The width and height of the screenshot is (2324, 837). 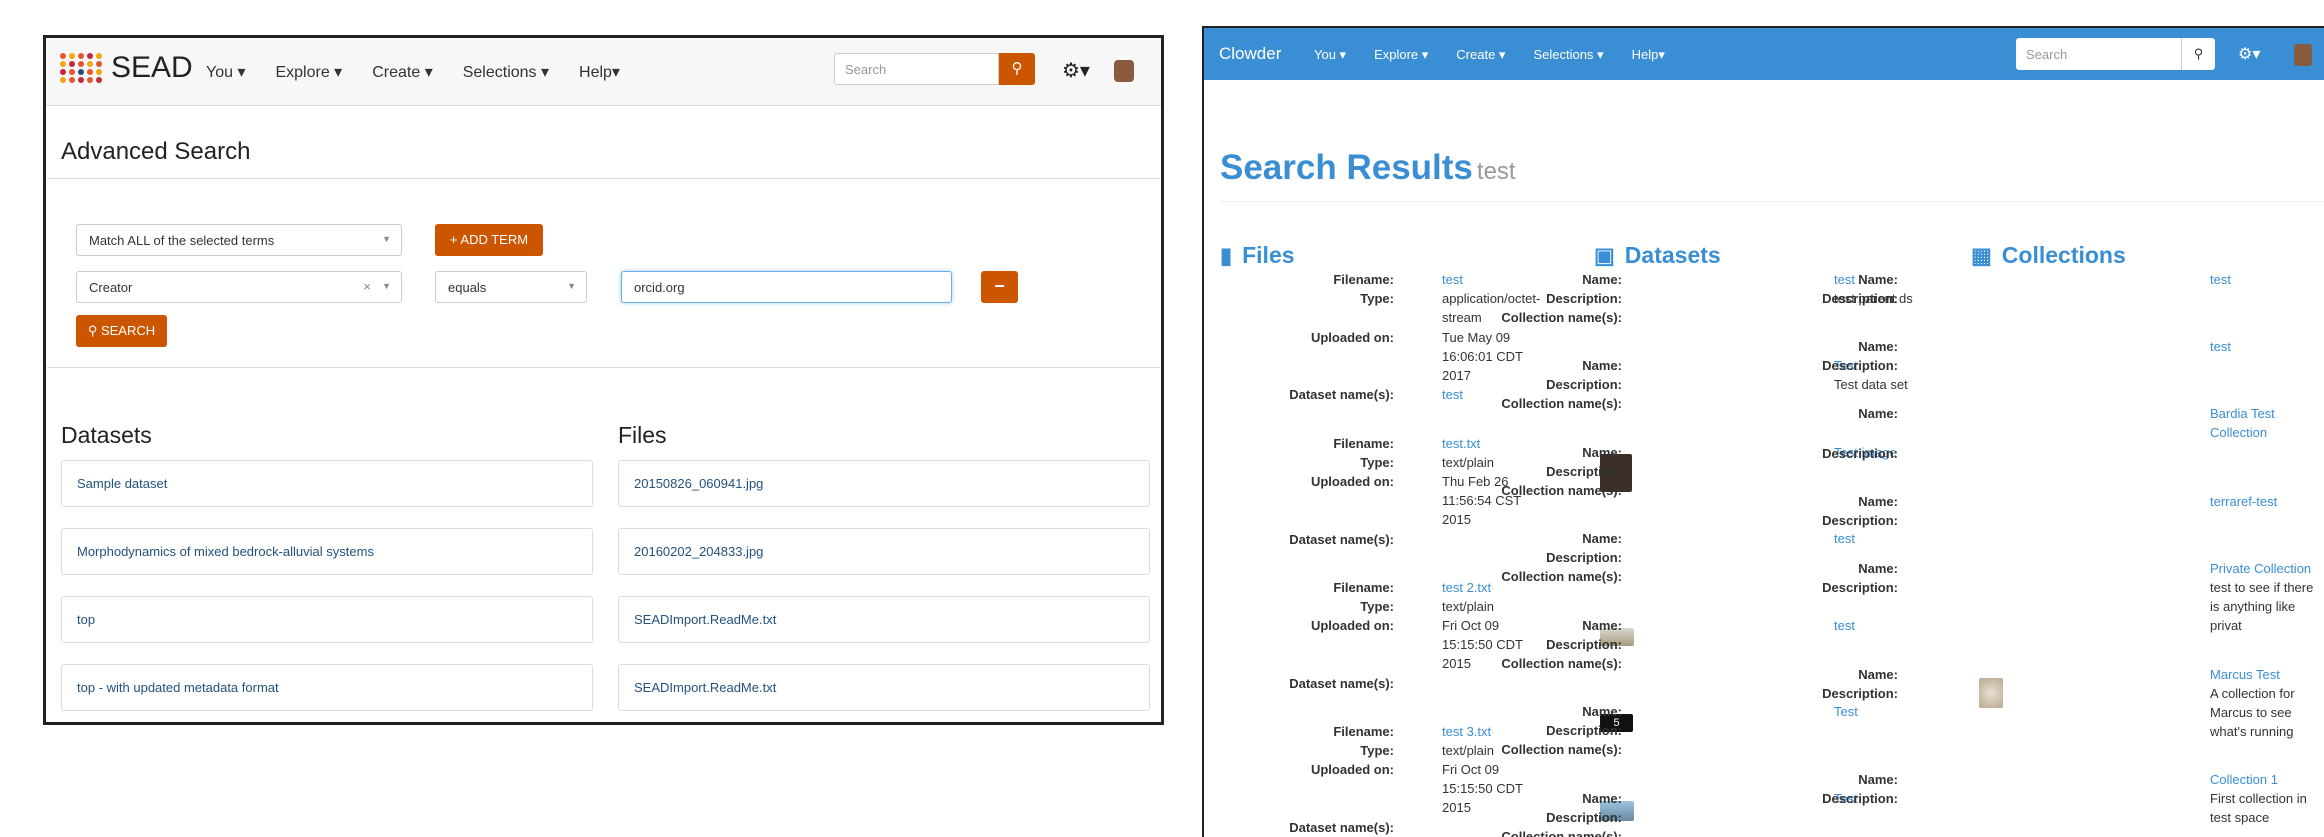 What do you see at coordinates (111, 287) in the screenshot?
I see `field-select-value: Creator` at bounding box center [111, 287].